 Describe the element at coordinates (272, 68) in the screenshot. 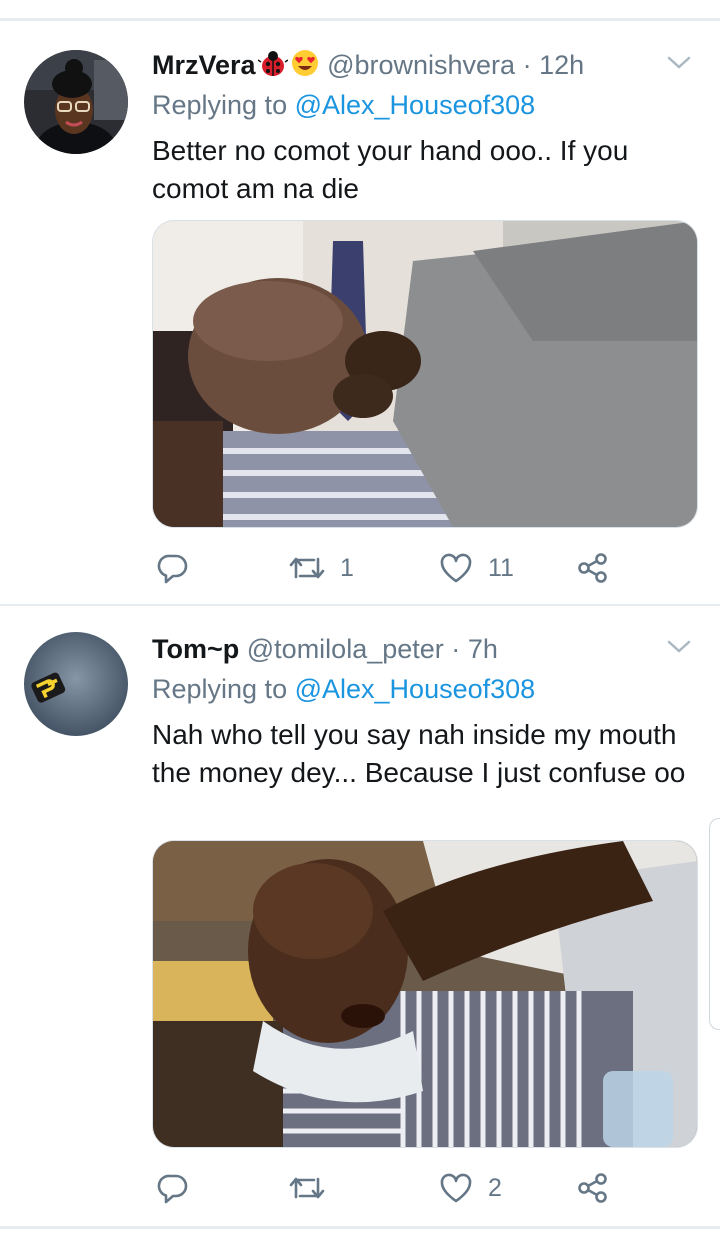

I see `ladybug-emoji` at that location.